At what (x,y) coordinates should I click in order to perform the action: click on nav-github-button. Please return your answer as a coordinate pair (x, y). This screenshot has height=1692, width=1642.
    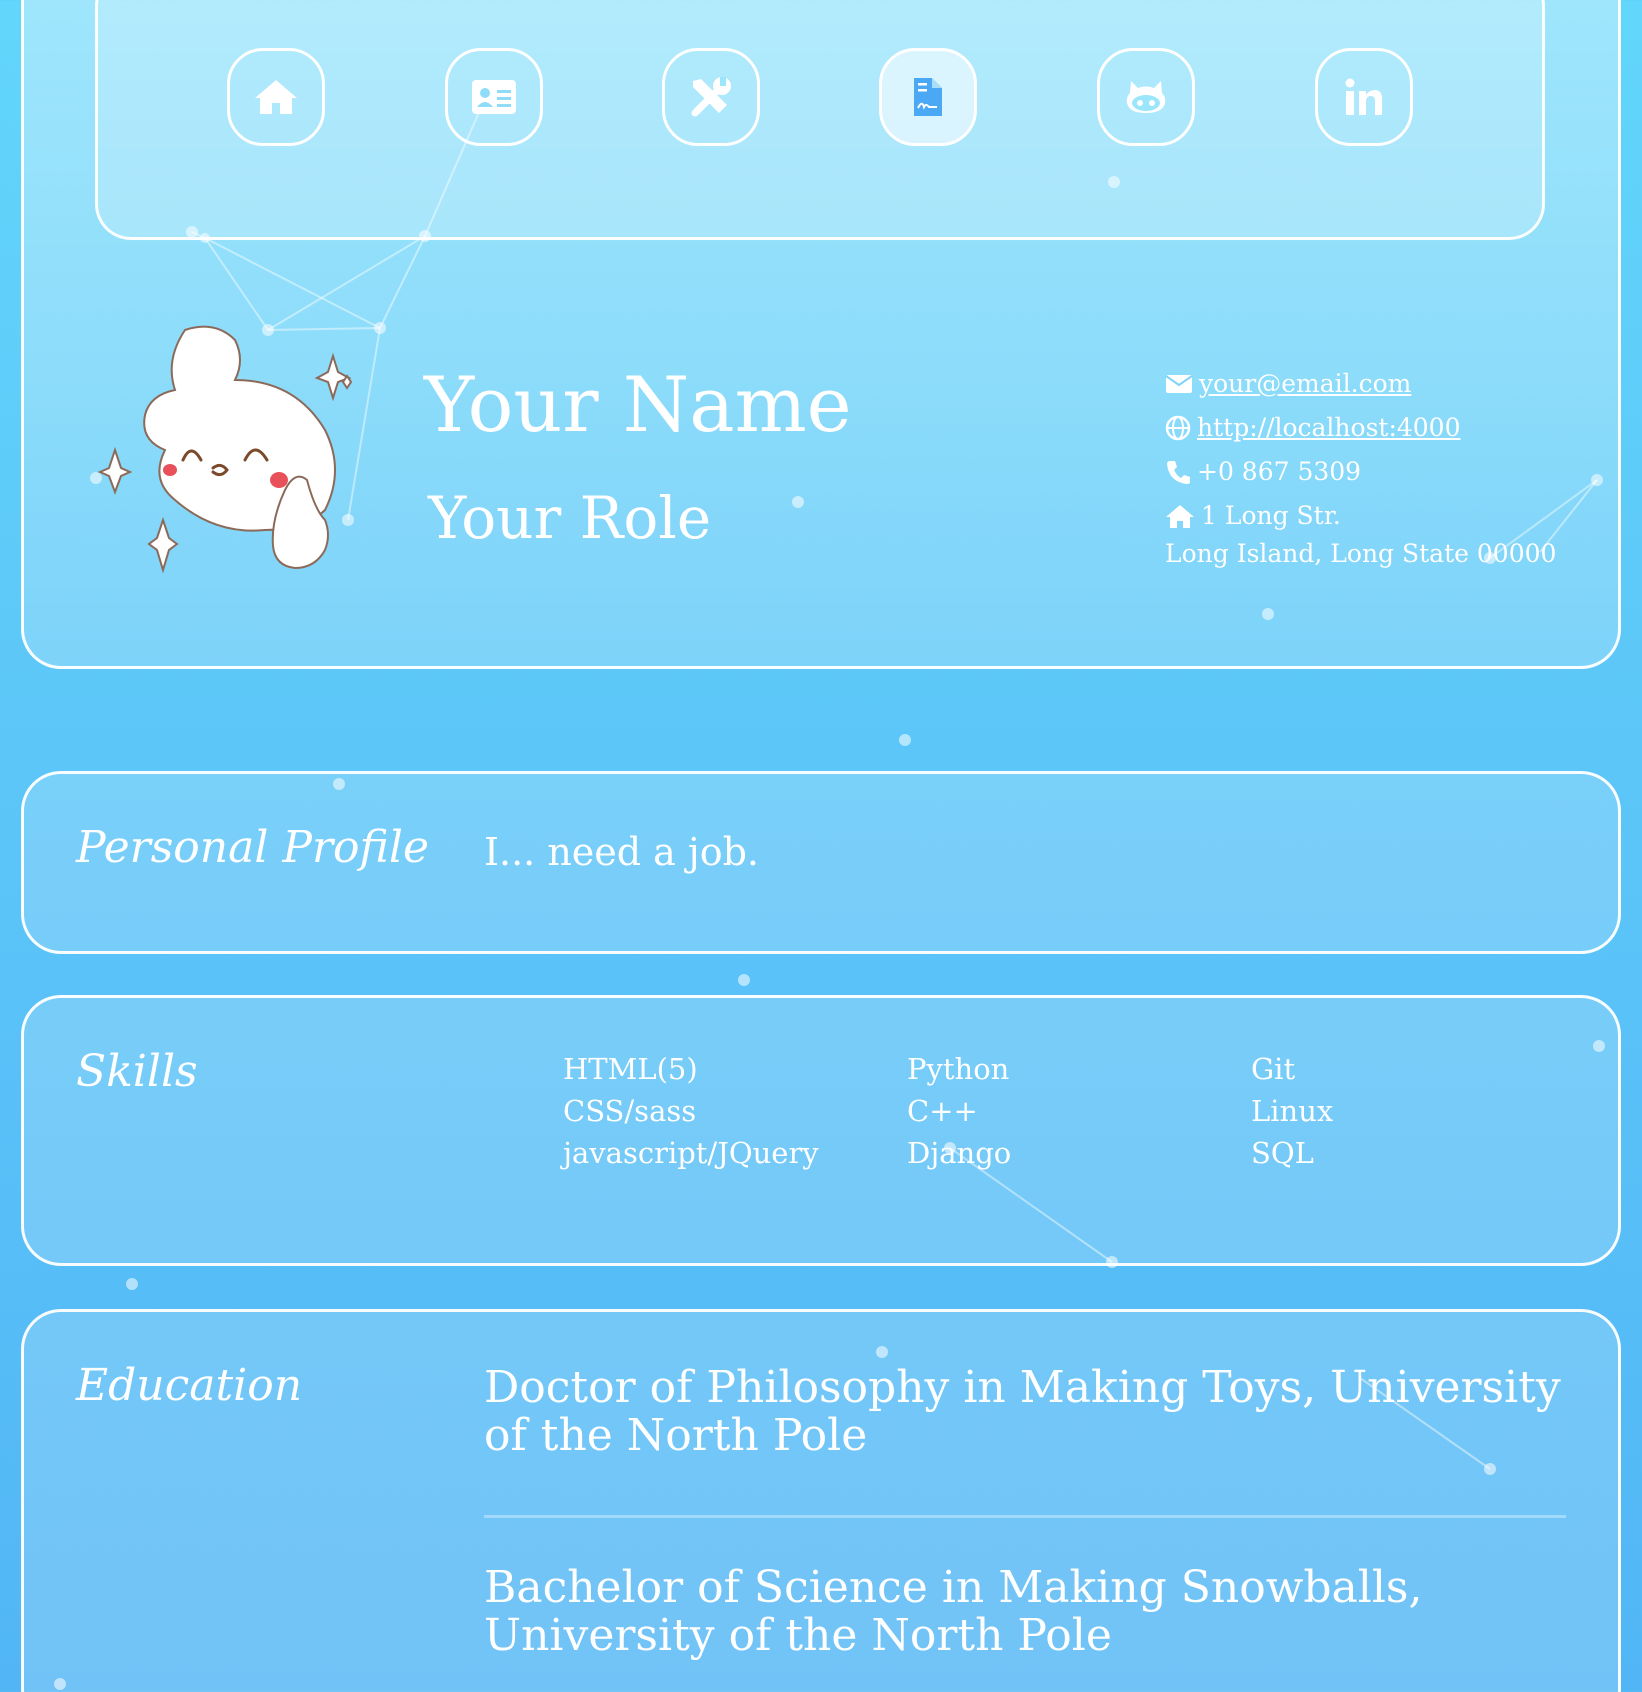
    Looking at the image, I should click on (1146, 97).